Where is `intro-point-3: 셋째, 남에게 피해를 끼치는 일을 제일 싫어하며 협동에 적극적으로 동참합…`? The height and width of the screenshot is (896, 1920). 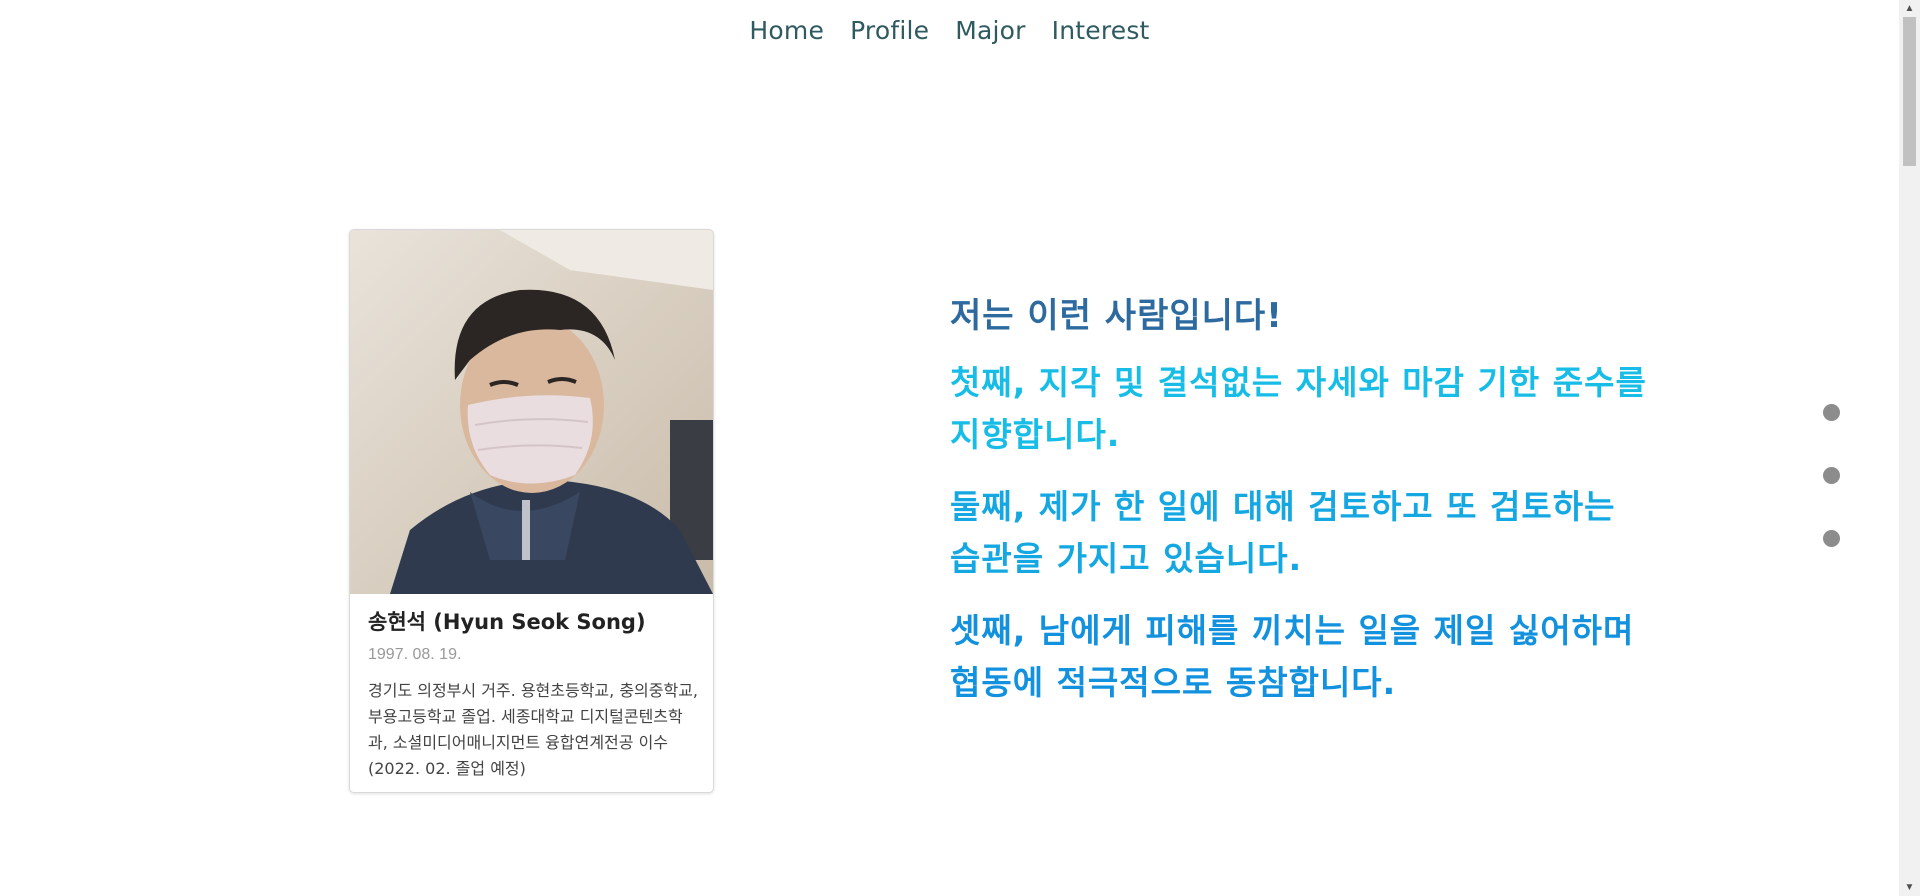
intro-point-3: 셋째, 남에게 피해를 끼치는 일을 제일 싫어하며 협동에 적극적으로 동참합… is located at coordinates (1292, 656).